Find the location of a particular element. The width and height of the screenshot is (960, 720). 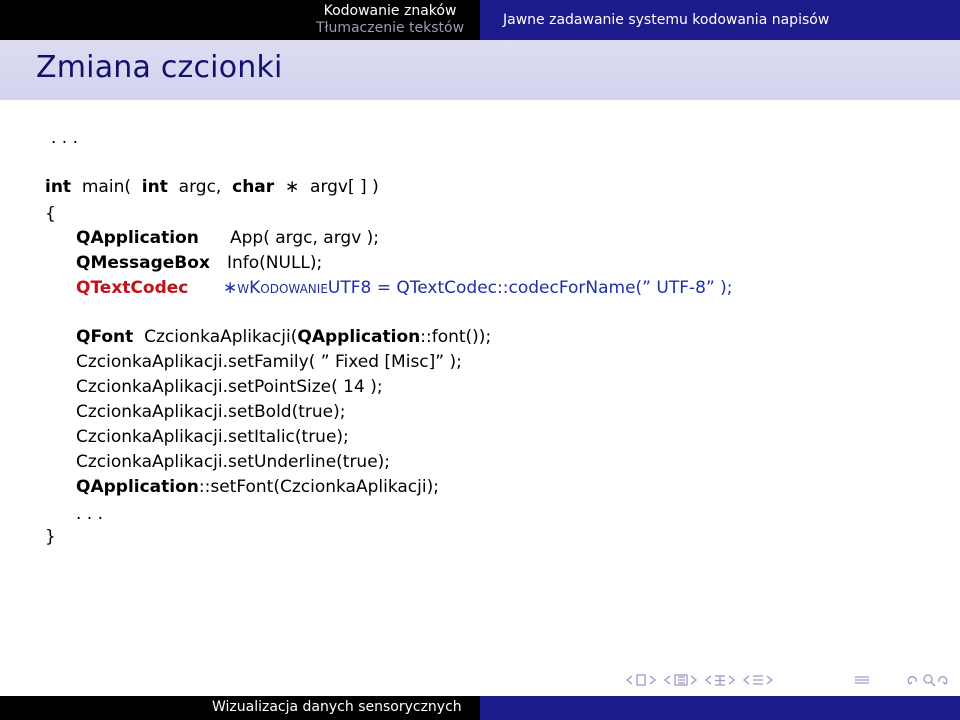

keyword-char: char is located at coordinates (253, 187).